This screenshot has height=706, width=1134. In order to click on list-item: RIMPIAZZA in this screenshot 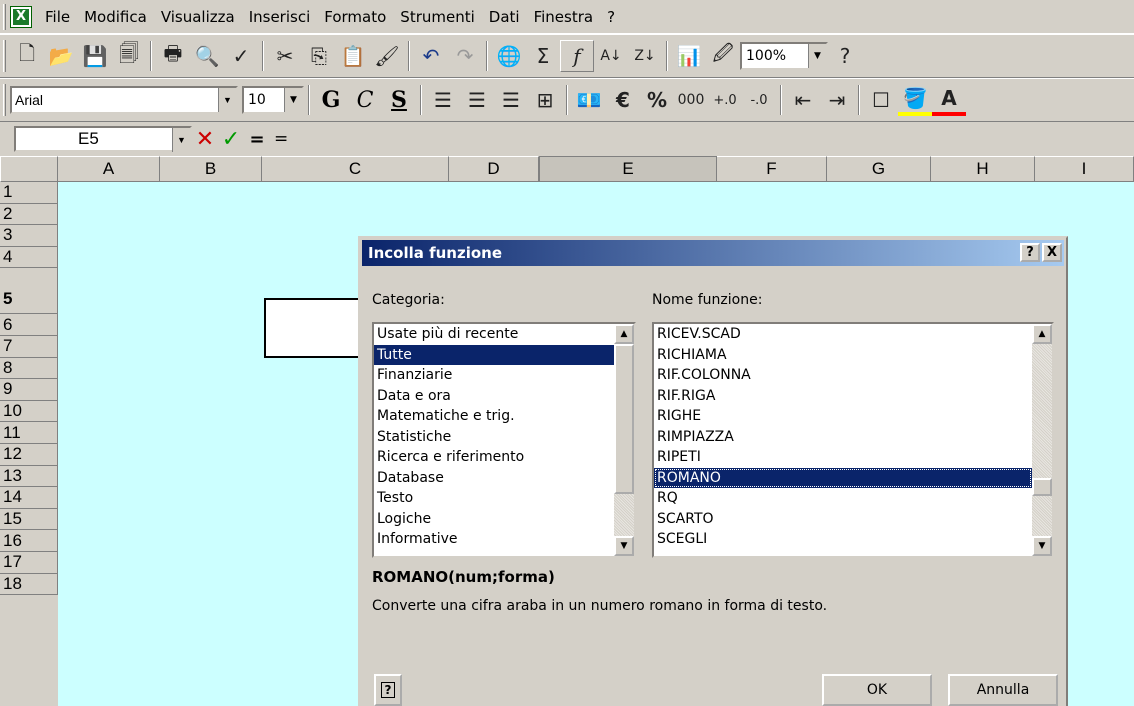, I will do `click(853, 437)`.